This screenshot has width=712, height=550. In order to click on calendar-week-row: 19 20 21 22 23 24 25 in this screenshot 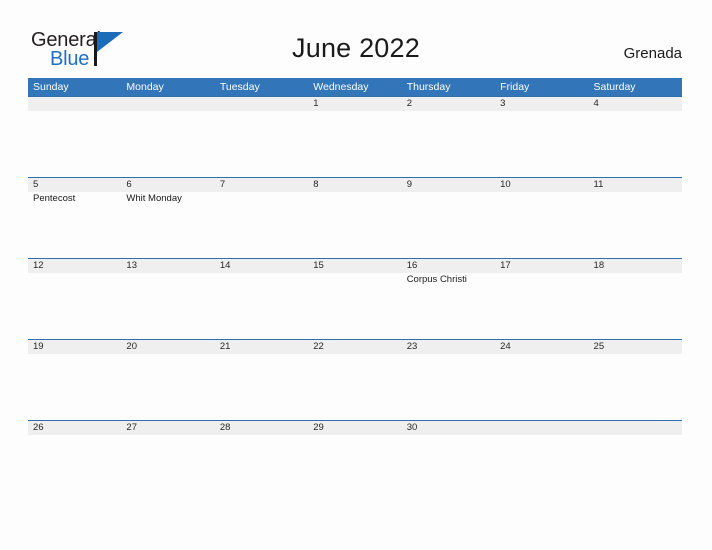, I will do `click(355, 379)`.